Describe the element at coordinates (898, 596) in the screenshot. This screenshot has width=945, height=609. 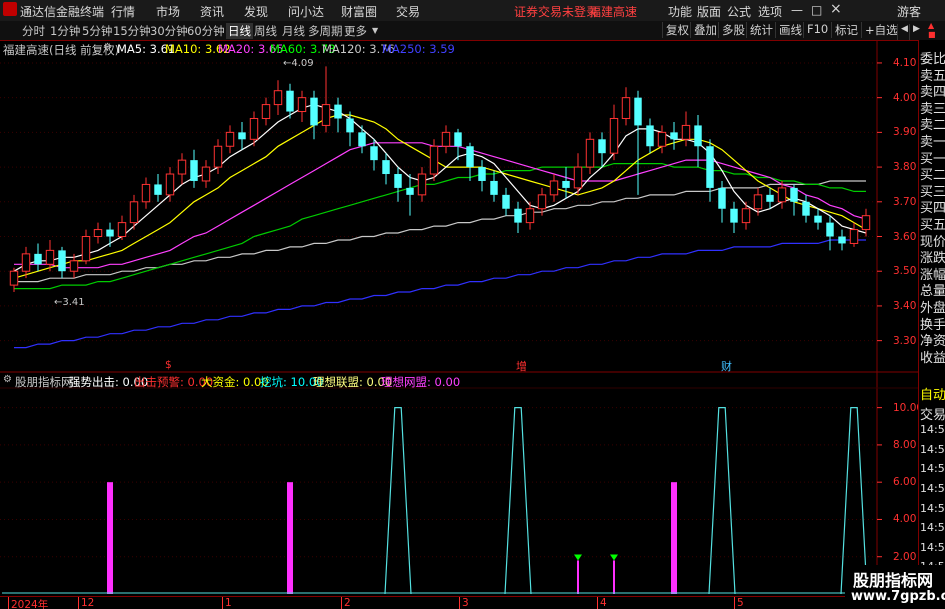
I see `watermark-url: www.7gpzb.com` at that location.